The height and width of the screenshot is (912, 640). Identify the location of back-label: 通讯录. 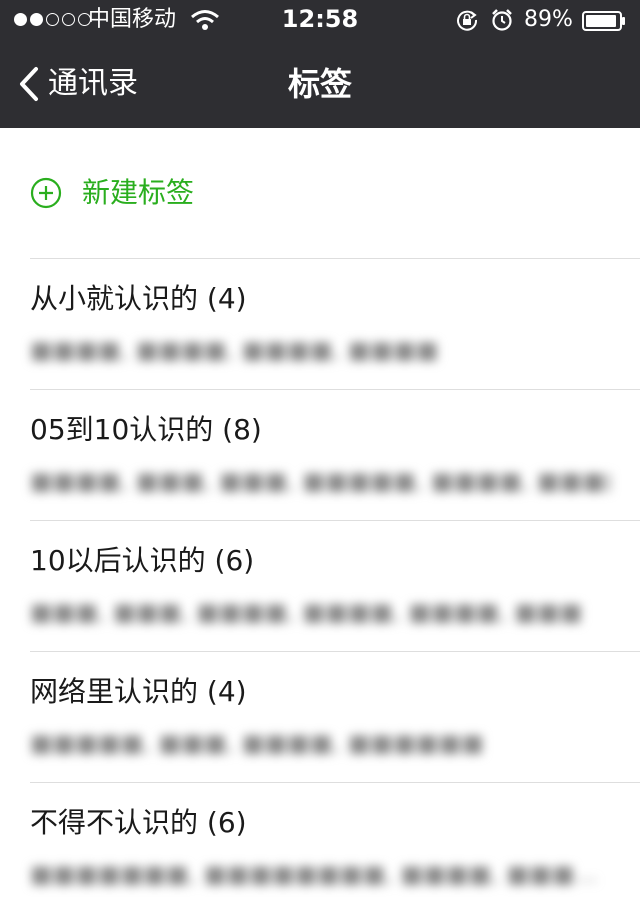
(93, 83).